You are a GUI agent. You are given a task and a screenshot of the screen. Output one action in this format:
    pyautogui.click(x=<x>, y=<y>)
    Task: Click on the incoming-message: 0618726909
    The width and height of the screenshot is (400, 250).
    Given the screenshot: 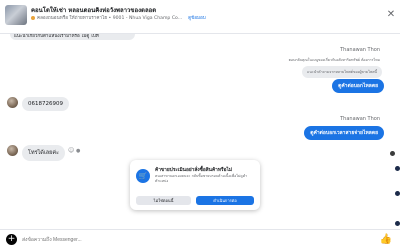 What is the action you would take?
    pyautogui.click(x=45, y=104)
    